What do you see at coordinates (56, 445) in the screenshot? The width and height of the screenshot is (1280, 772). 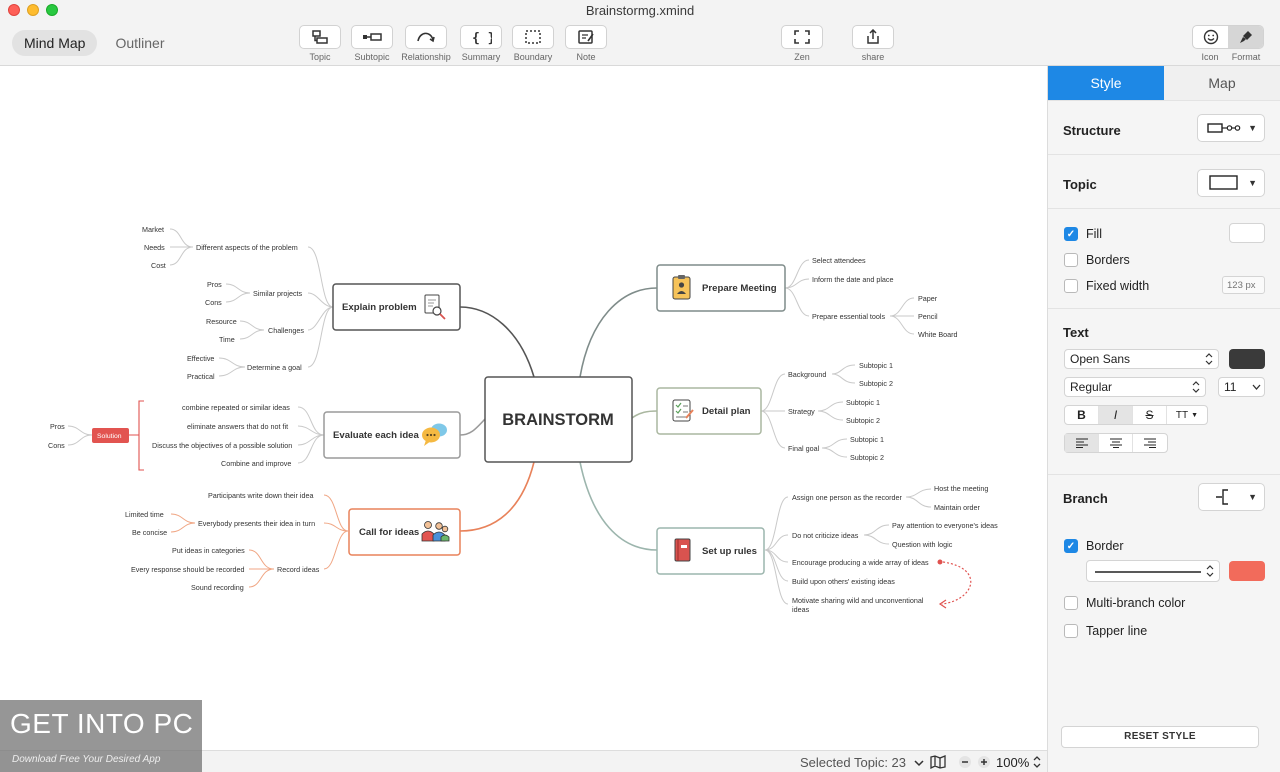 I see `solution-leaf-cons: Cons` at bounding box center [56, 445].